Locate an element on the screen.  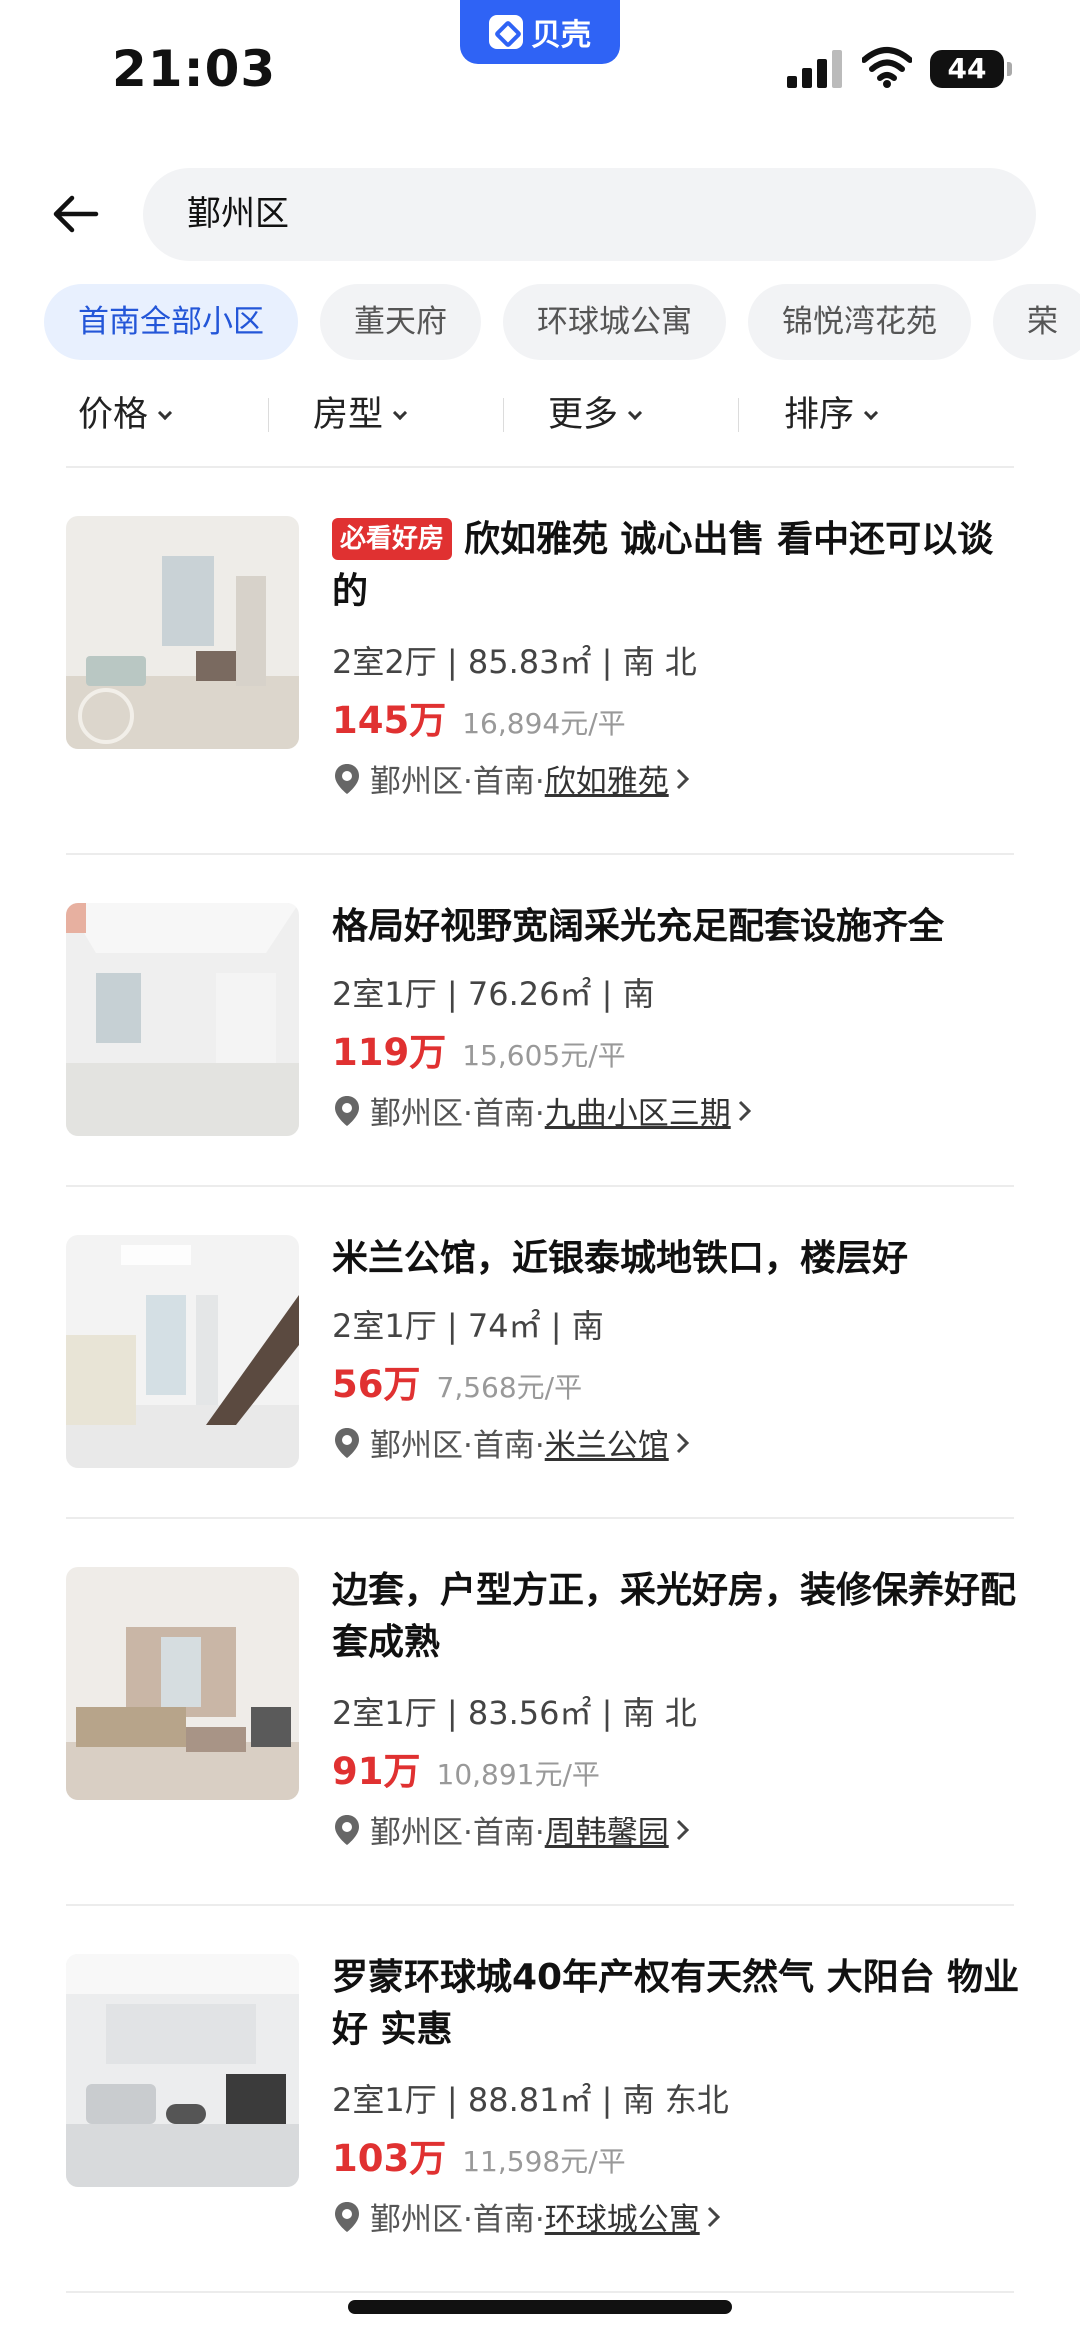
listing-title: 边套，户型方正，采光好房，装修保养好配套成熟 is located at coordinates (674, 1616).